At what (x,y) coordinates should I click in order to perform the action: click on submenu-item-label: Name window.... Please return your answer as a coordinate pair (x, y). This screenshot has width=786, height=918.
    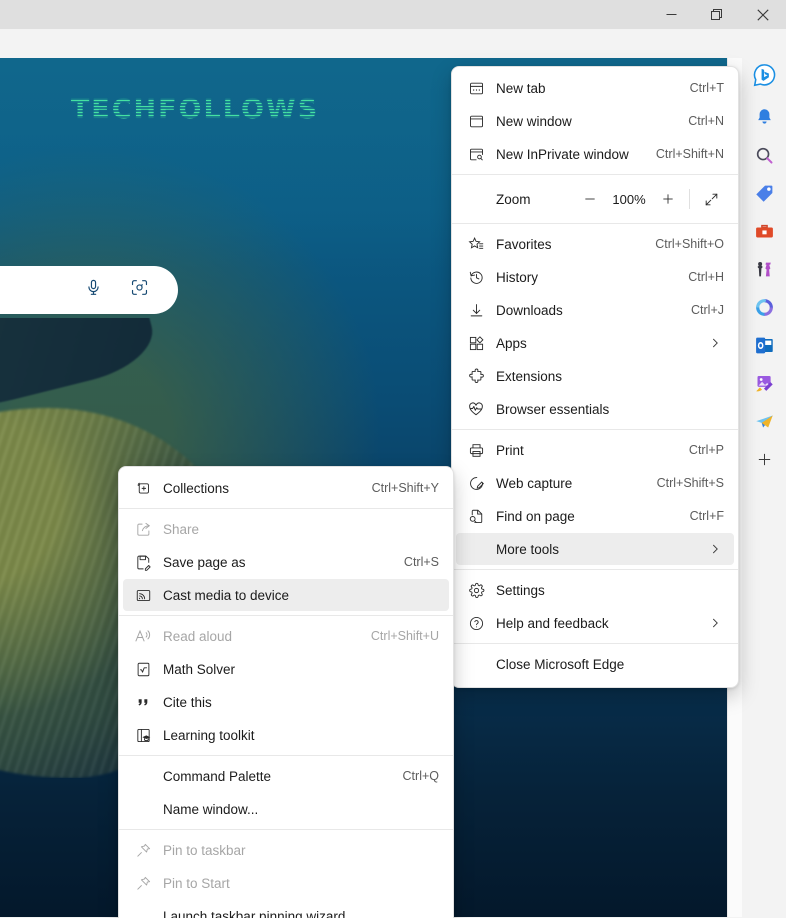
    Looking at the image, I should click on (275, 809).